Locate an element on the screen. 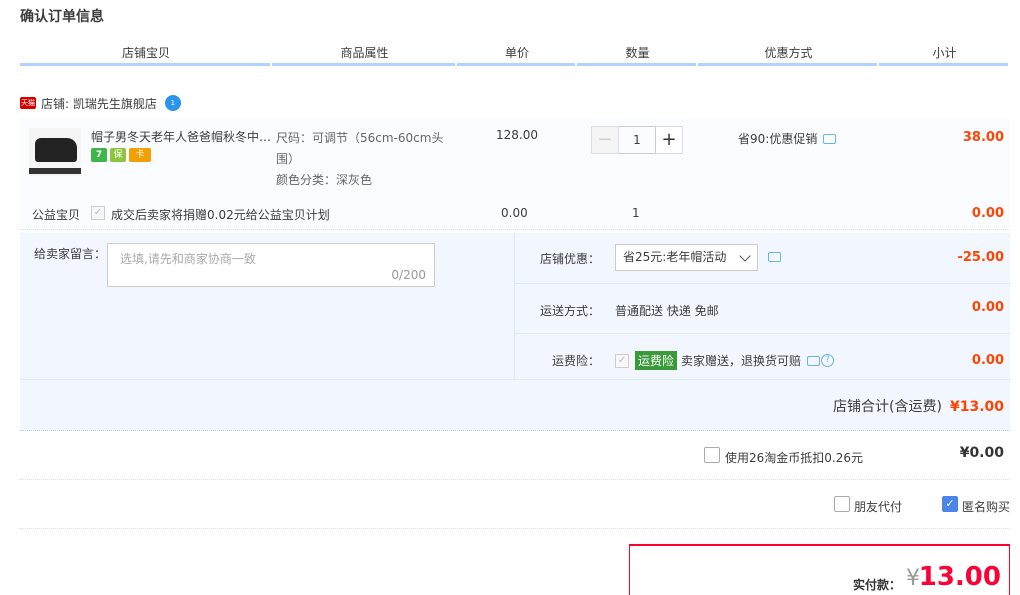 This screenshot has height=595, width=1020. quantity-stepper: − 1 + is located at coordinates (637, 140).